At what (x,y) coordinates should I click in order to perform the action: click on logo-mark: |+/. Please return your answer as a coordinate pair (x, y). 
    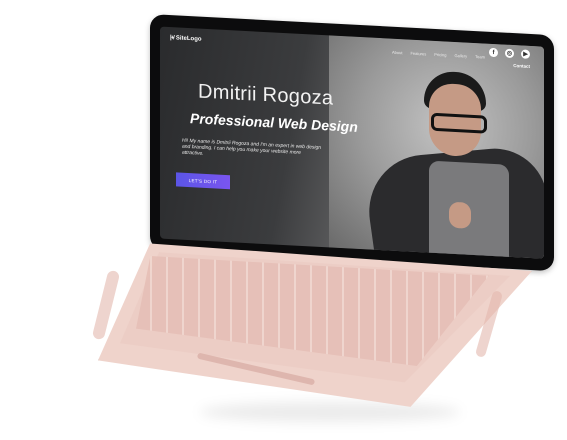
    Looking at the image, I should click on (172, 38).